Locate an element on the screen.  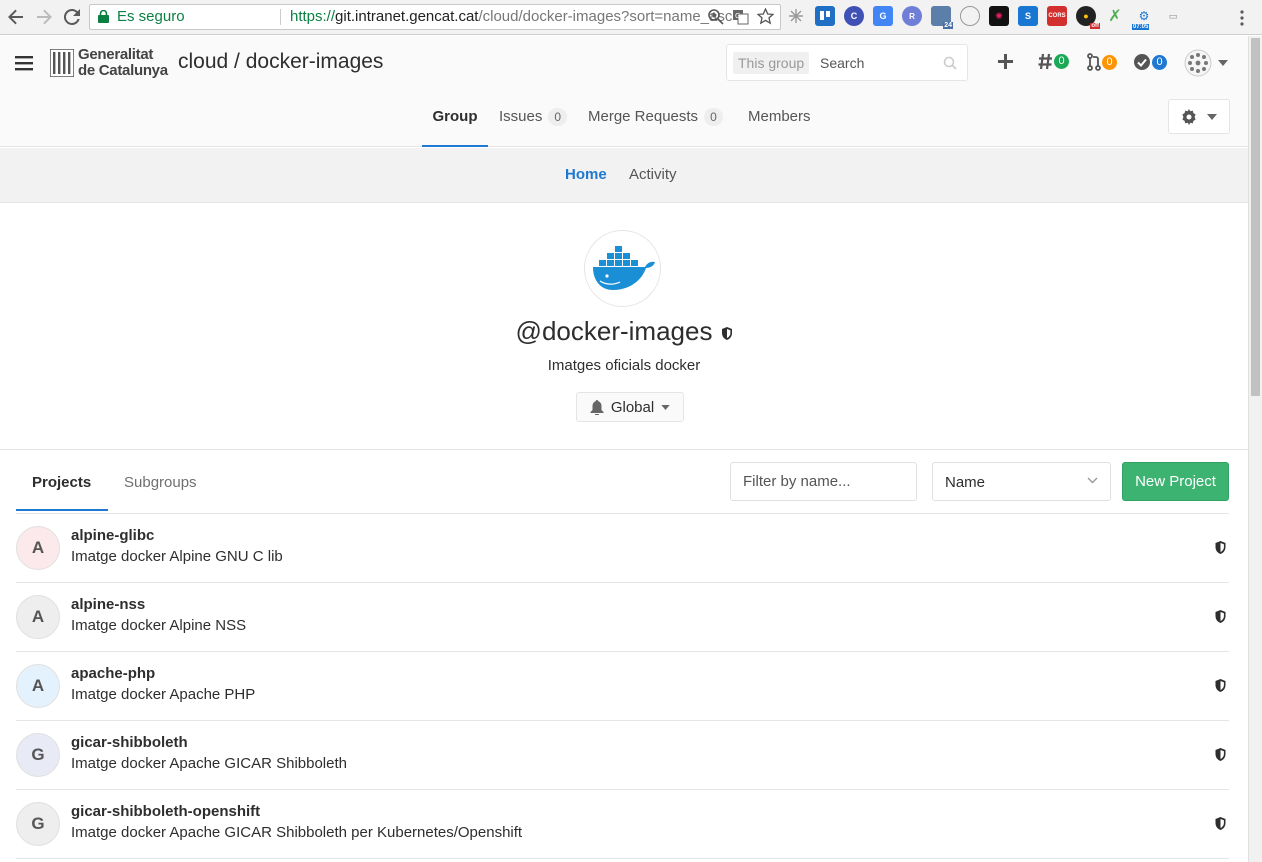
group-nav: Group Issues 0 Merge Requests 0 Members is located at coordinates (624, 119).